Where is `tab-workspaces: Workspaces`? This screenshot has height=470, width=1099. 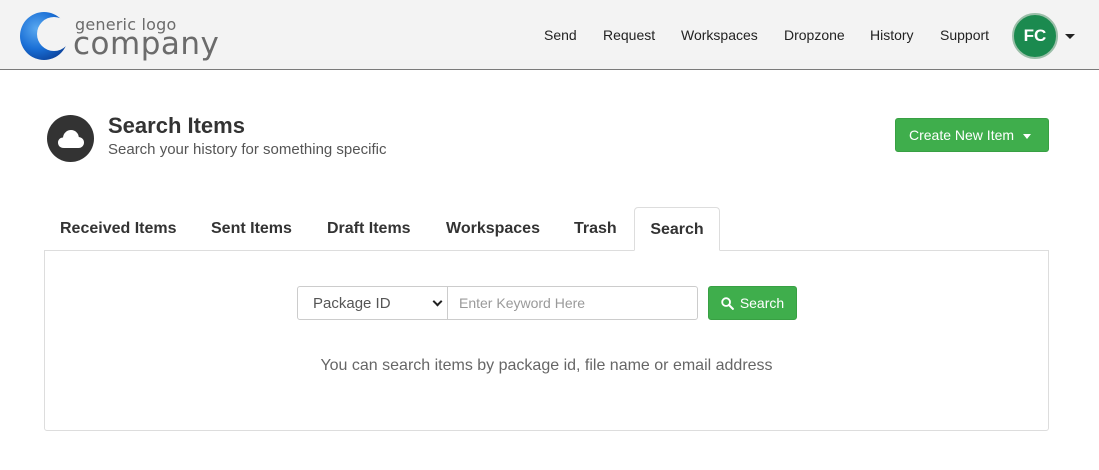
tab-workspaces: Workspaces is located at coordinates (493, 229).